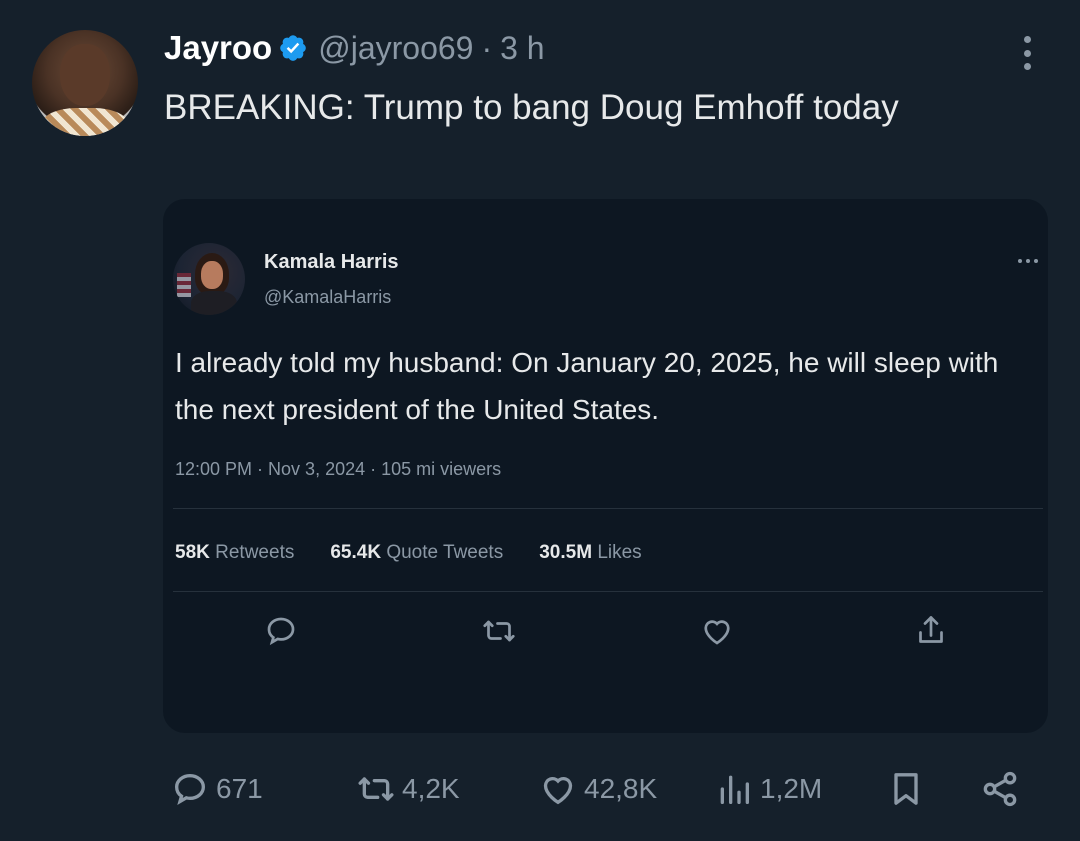 This screenshot has height=841, width=1080. I want to click on quoted-meta: 12:00 PM · Nov 3, 2024 · 105 mi viewers, so click(338, 469).